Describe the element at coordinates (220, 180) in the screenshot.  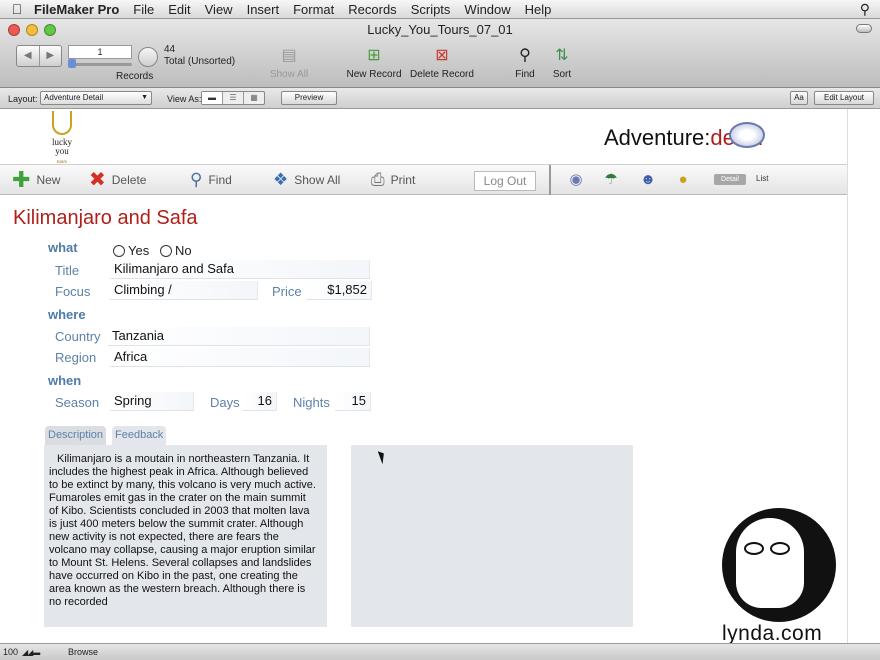
I see `find-action-label: Find` at that location.